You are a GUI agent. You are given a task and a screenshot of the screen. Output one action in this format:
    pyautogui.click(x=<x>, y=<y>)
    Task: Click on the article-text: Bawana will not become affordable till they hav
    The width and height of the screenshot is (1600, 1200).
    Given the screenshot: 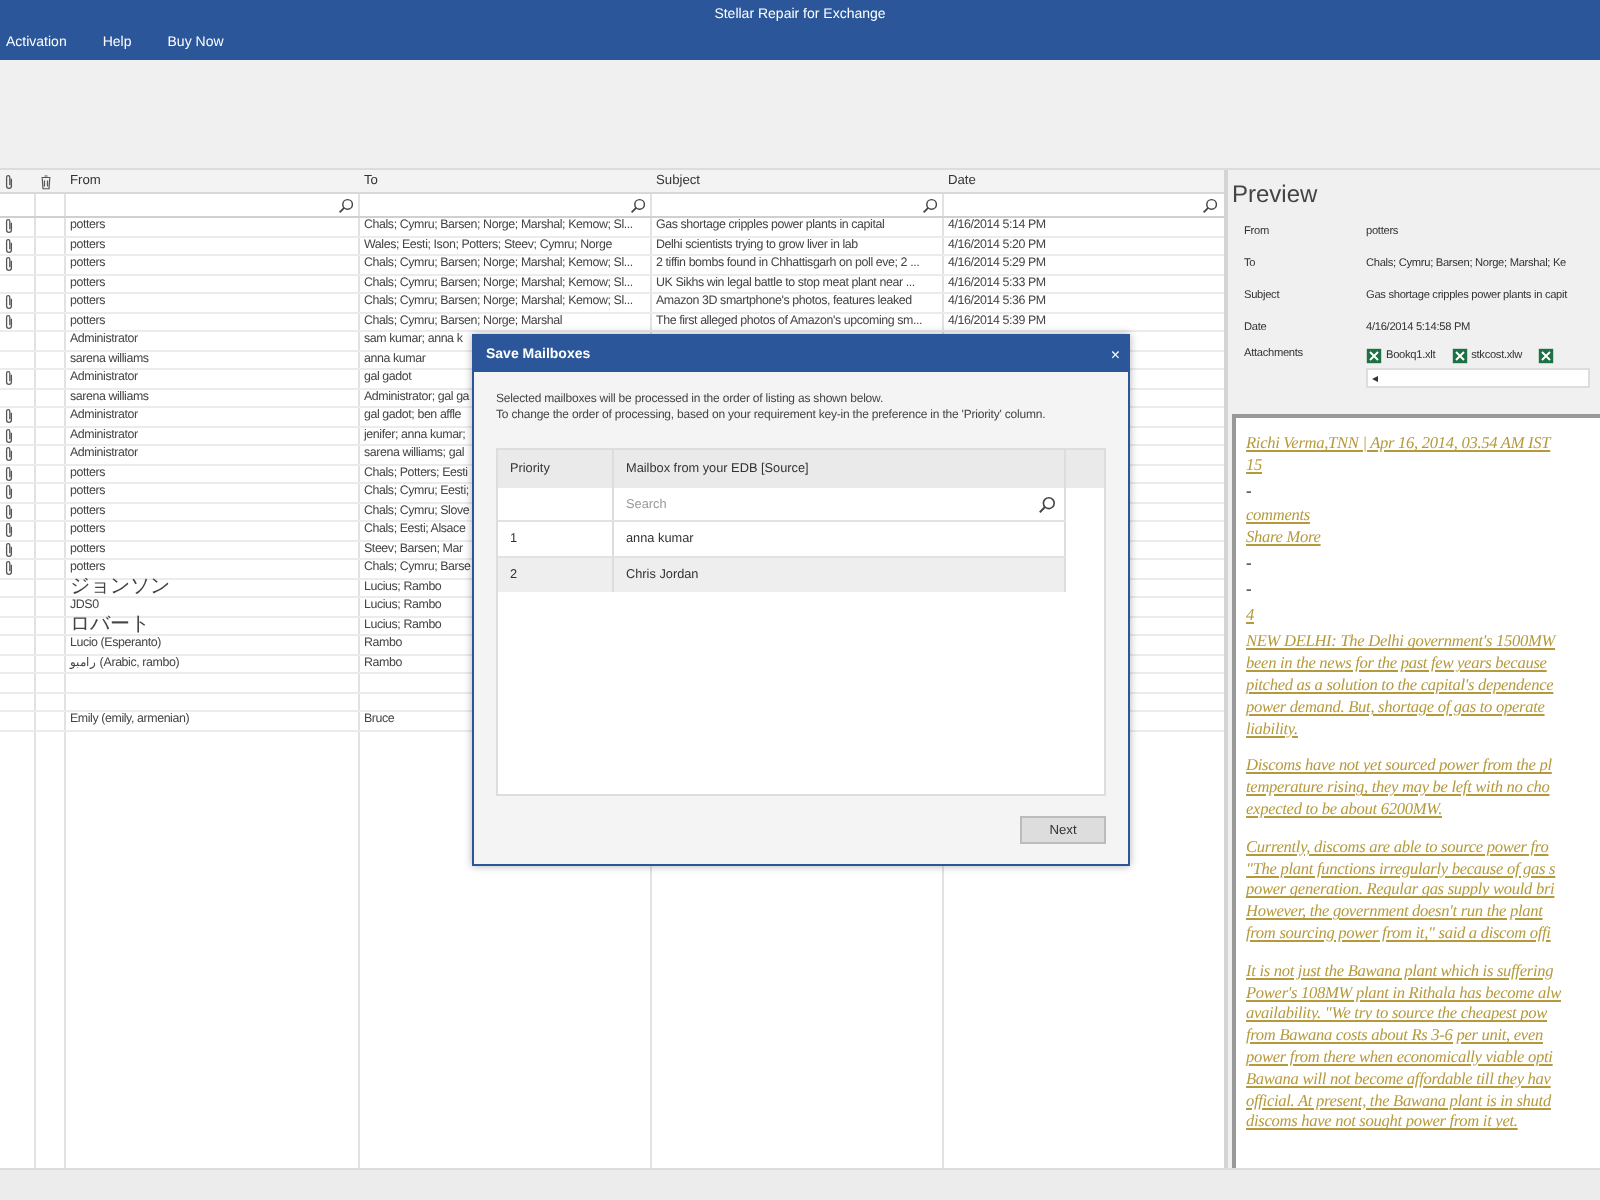 What is the action you would take?
    pyautogui.click(x=1398, y=1080)
    